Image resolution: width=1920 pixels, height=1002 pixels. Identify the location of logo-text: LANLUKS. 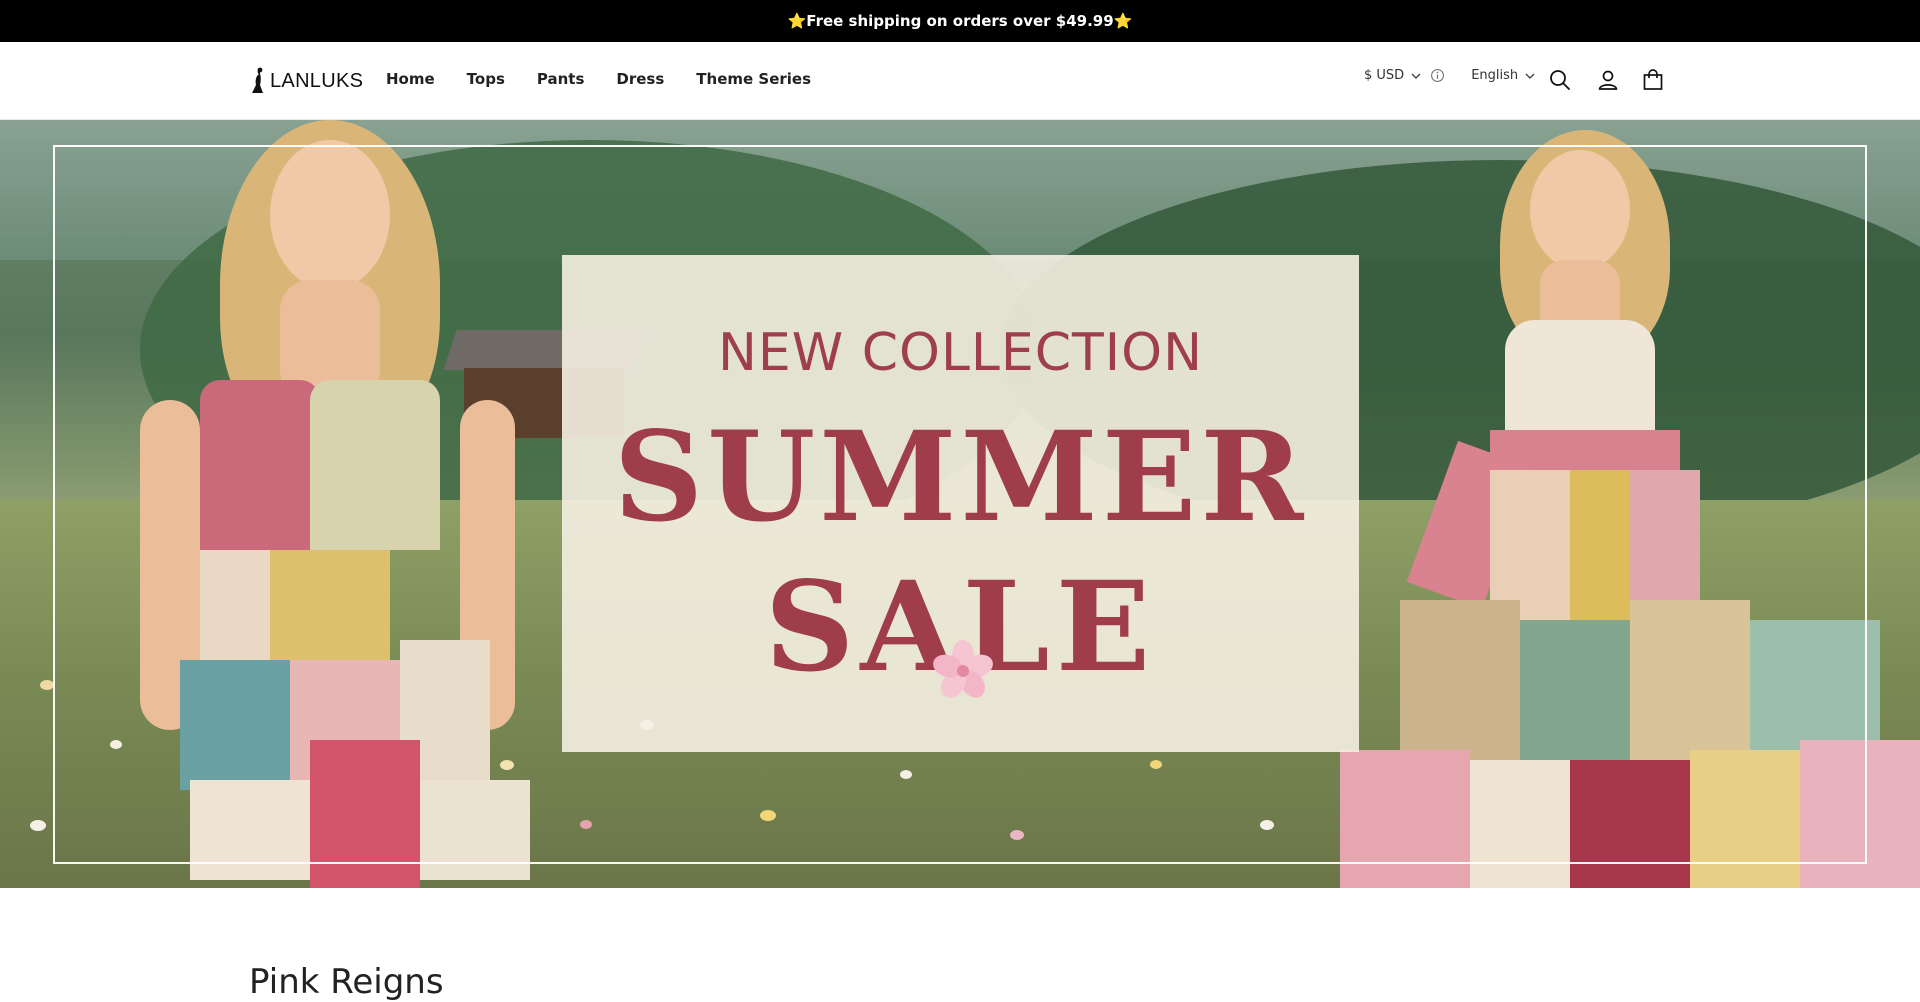
(317, 80).